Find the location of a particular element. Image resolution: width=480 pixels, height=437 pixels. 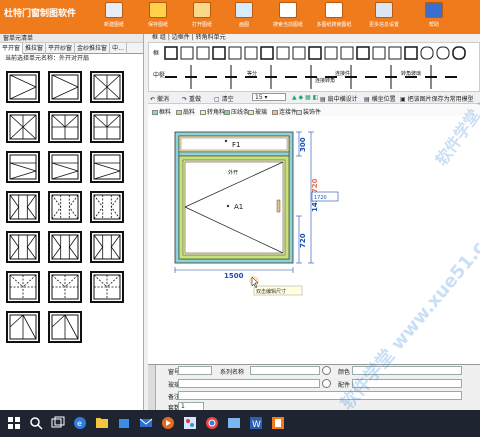

word-icon: W is located at coordinates (256, 423).